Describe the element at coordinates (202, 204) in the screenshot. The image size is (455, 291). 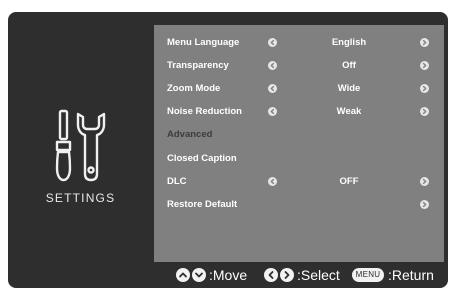
I see `menu-item-label: Restore Default` at that location.